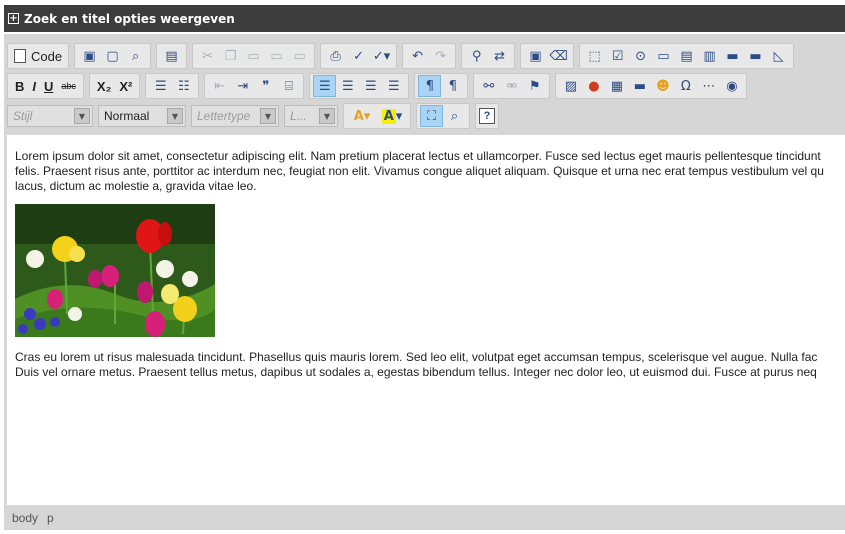 This screenshot has width=845, height=534. I want to click on copy-button: ❐, so click(230, 56).